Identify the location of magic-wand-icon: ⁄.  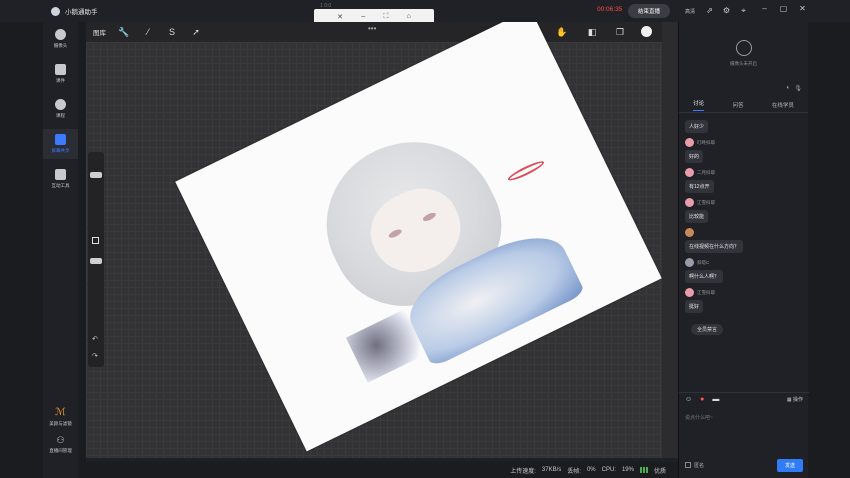
(148, 32).